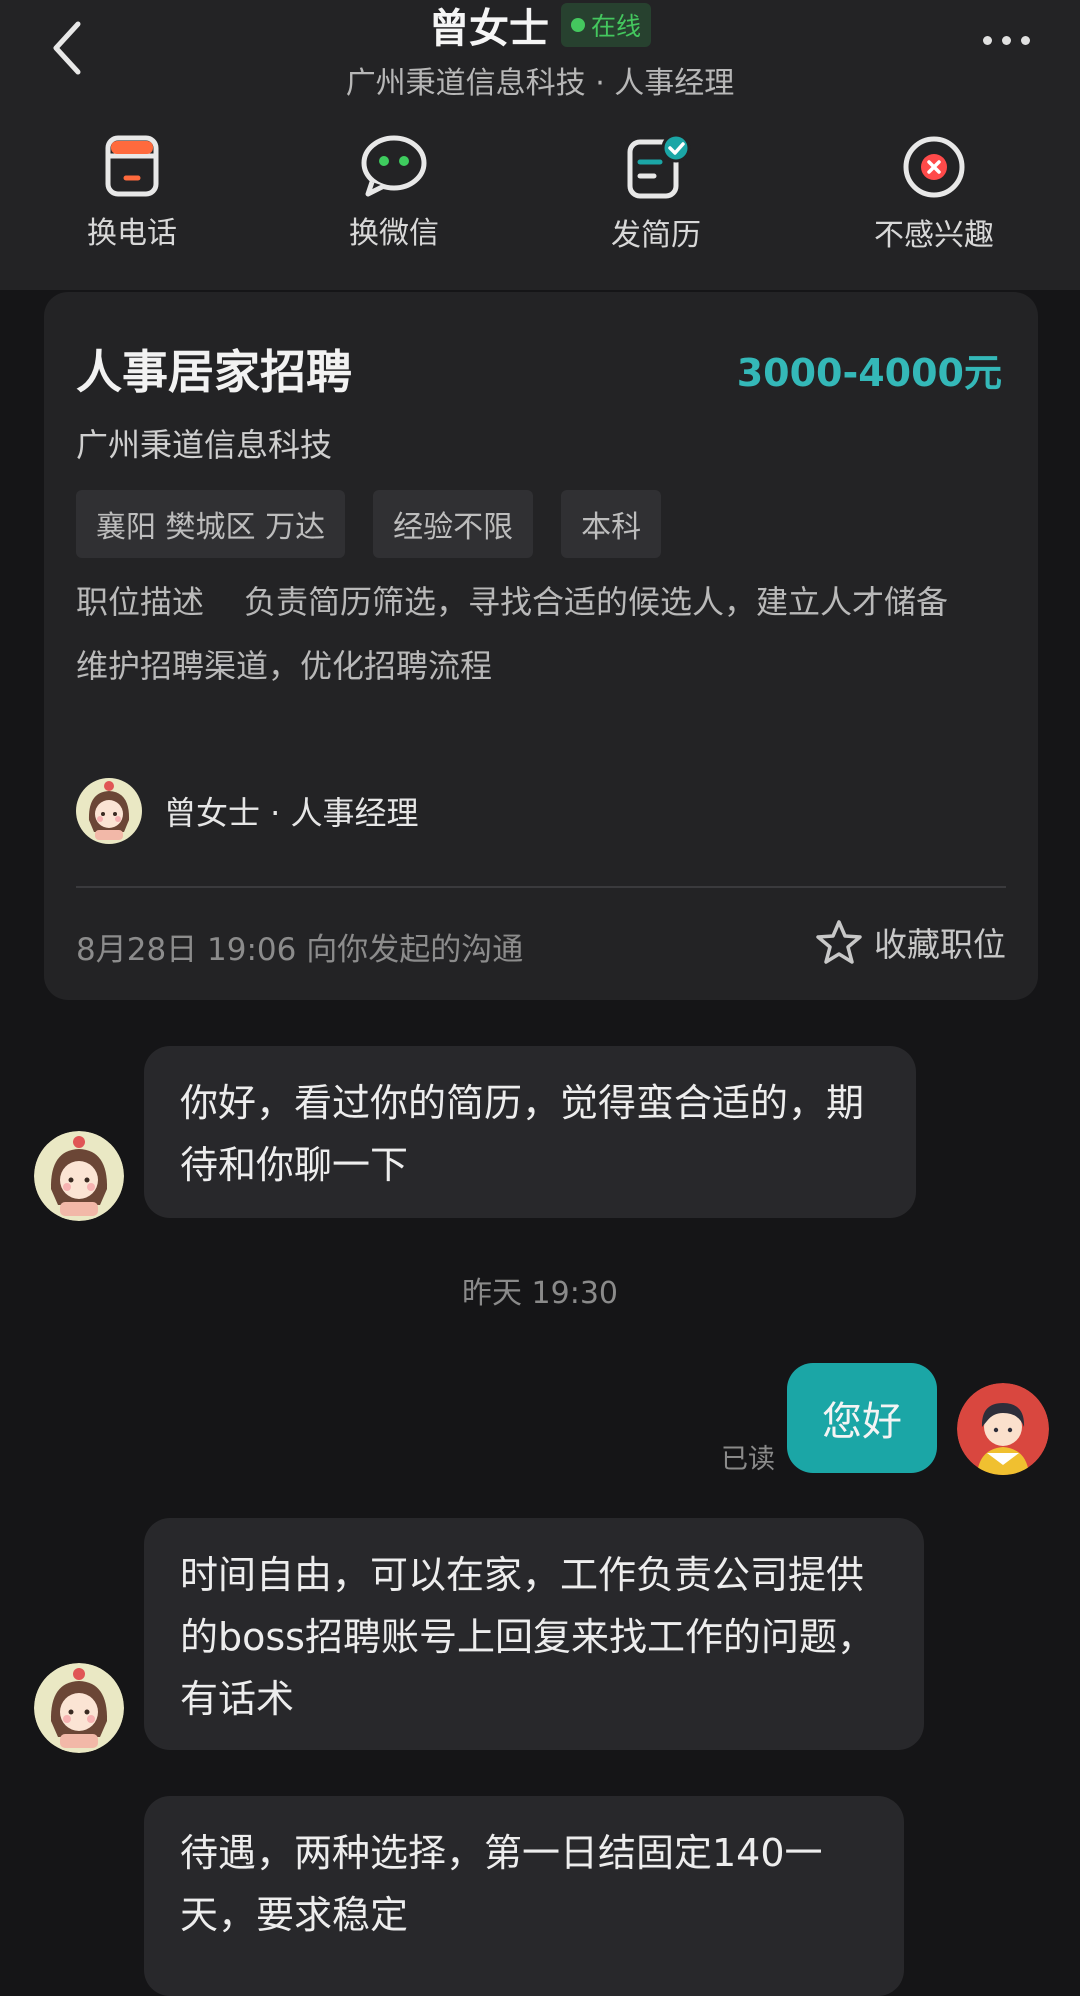 This screenshot has width=1080, height=1996. Describe the element at coordinates (659, 166) in the screenshot. I see `resume-icon` at that location.